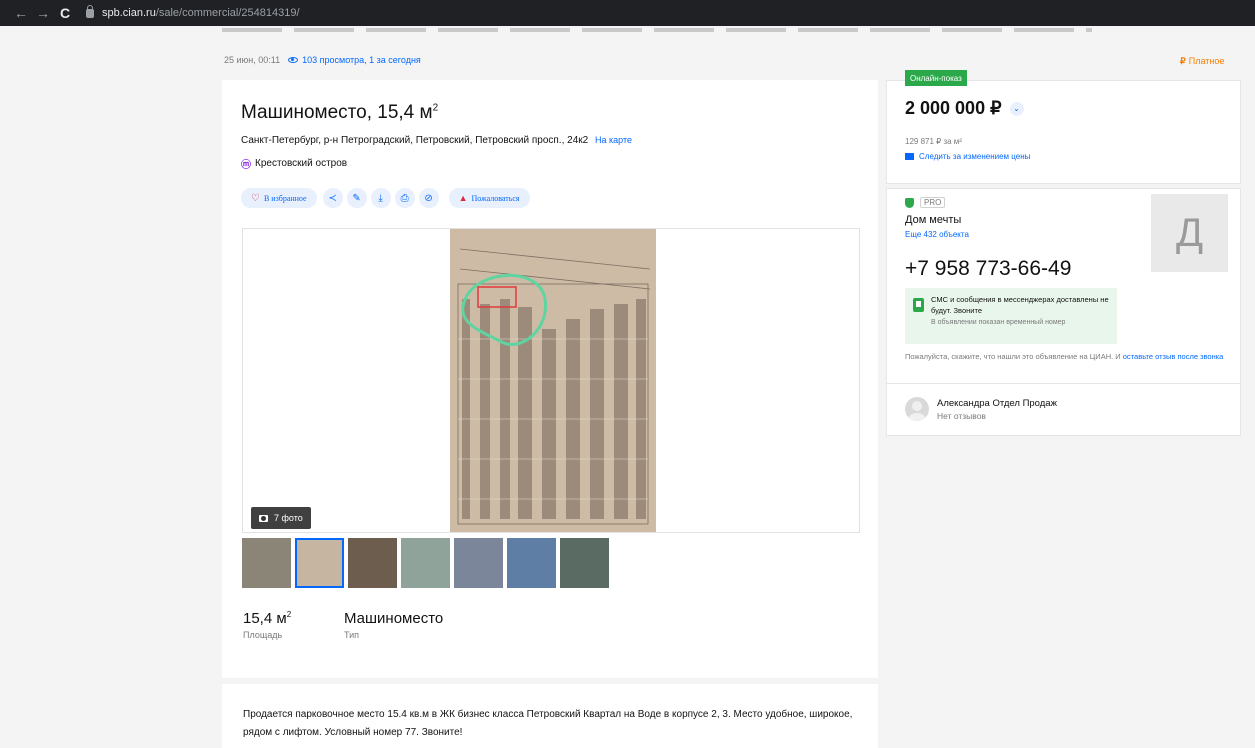 The width and height of the screenshot is (1255, 748). I want to click on thumbnail-strip, so click(427, 563).